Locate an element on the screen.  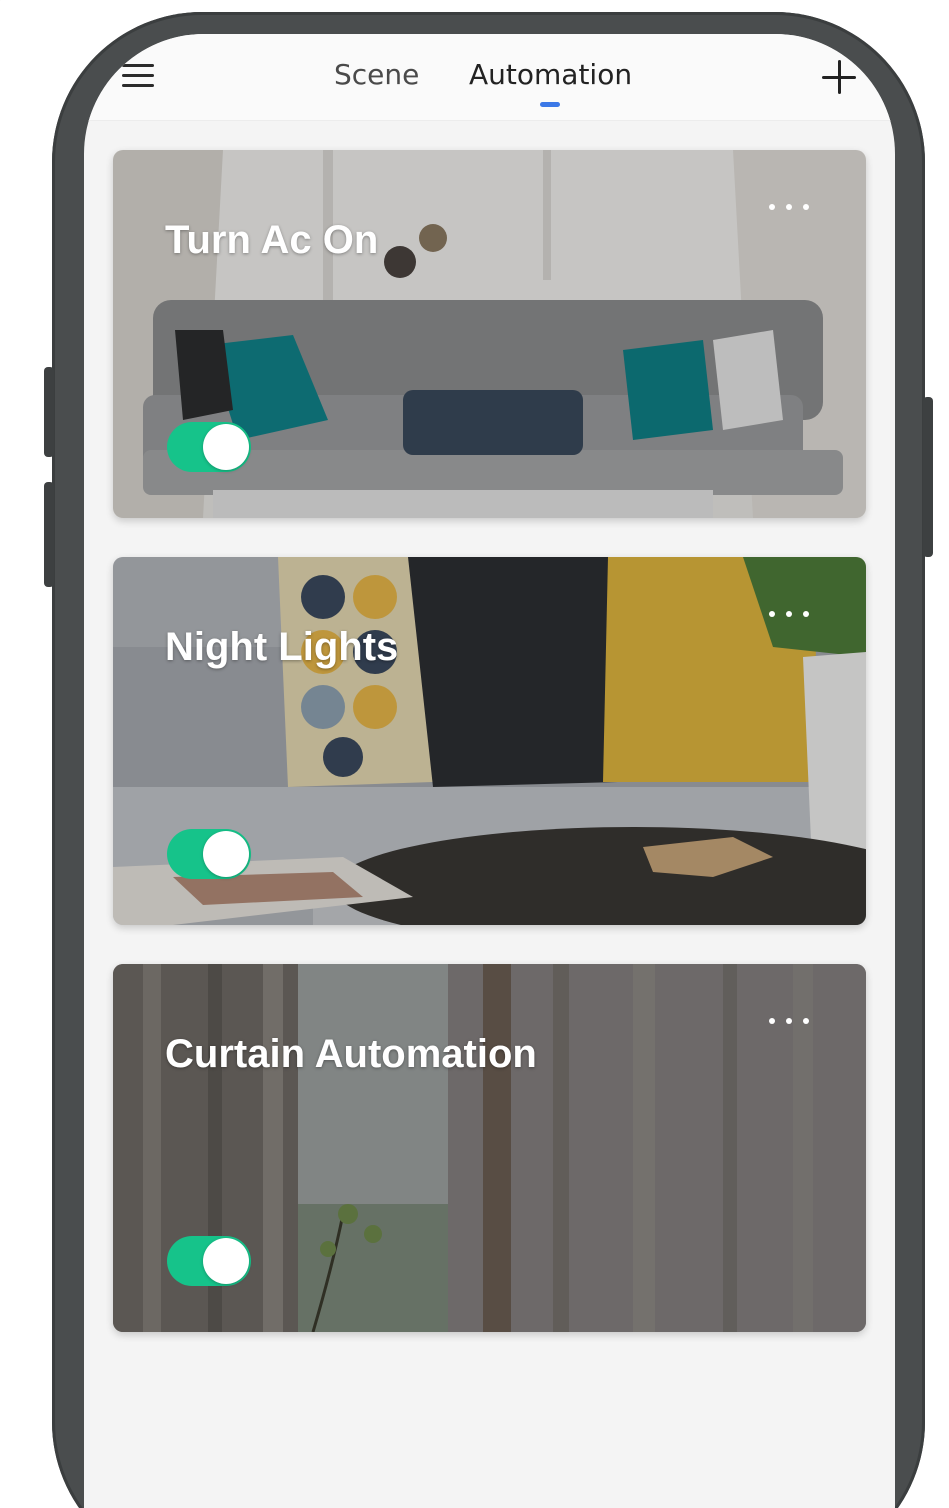
hamburger-menu-icon is located at coordinates (138, 76).